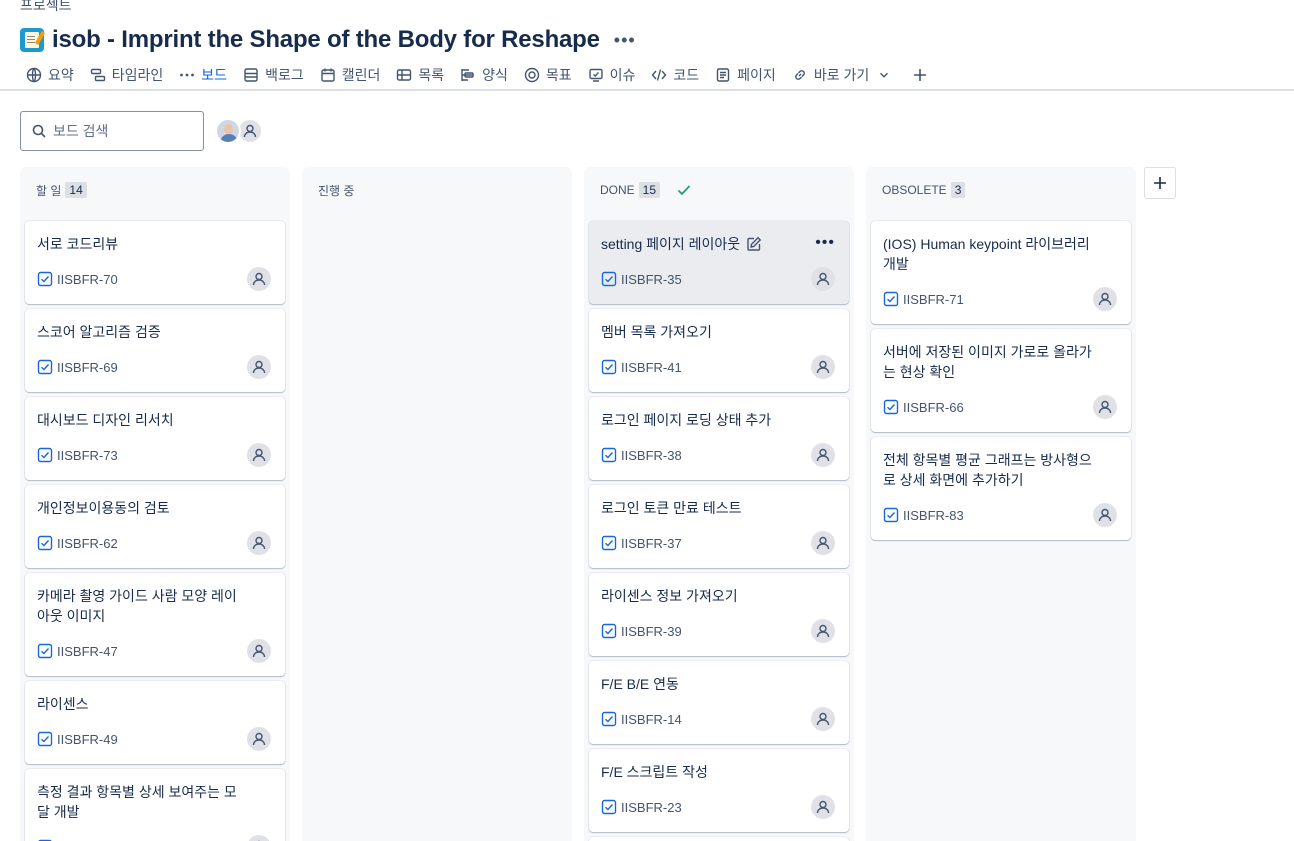 This screenshot has width=1294, height=841. I want to click on issue-key: IISBFR-69, so click(87, 367).